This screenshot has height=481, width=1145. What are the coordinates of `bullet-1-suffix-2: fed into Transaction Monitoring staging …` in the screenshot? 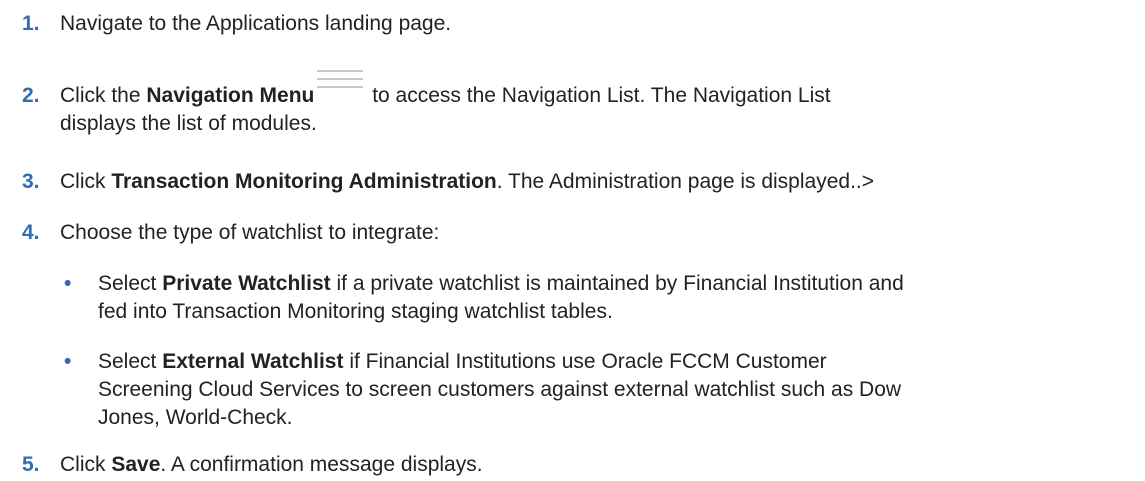 It's located at (355, 311).